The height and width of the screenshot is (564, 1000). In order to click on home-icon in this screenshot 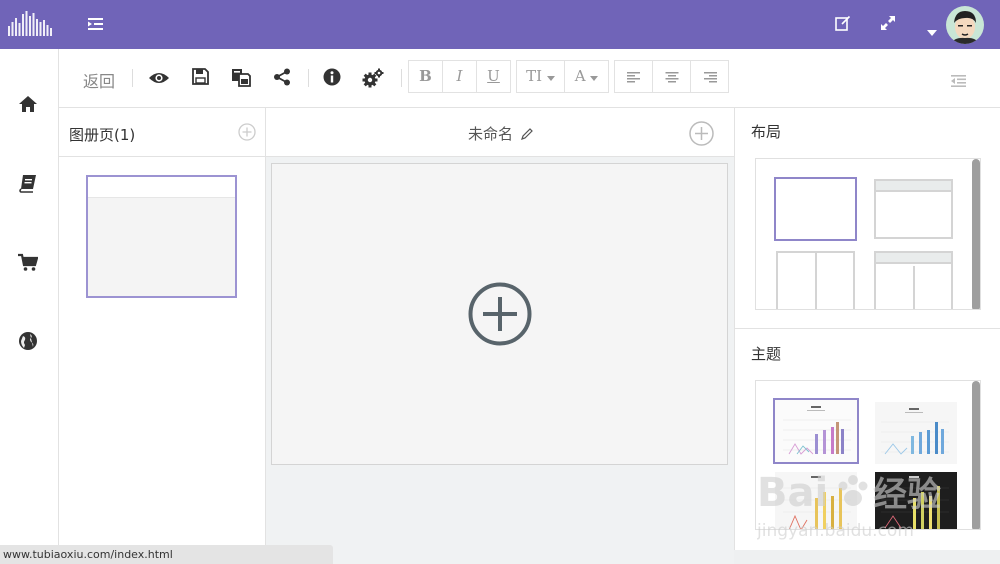, I will do `click(28, 106)`.